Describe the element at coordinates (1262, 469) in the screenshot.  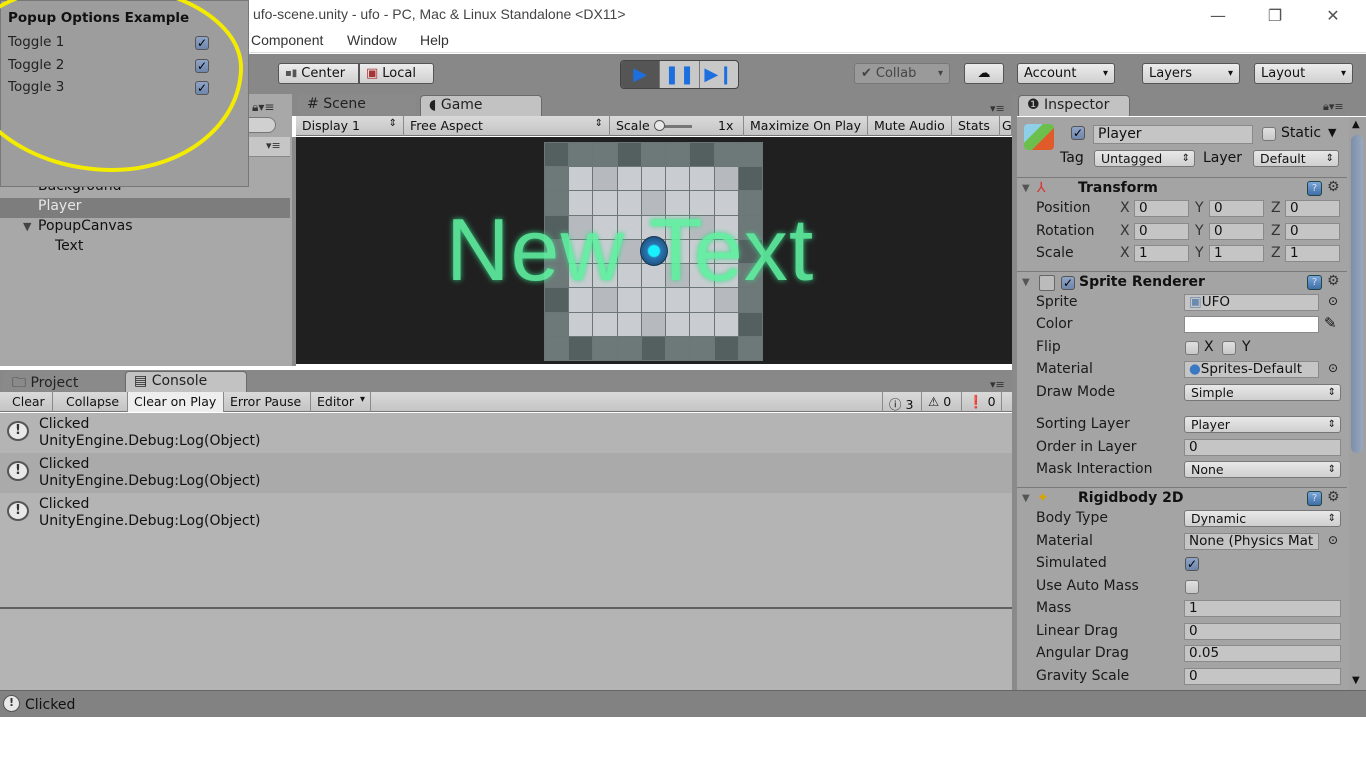
I see `mask-interaction-dropdown: None` at that location.